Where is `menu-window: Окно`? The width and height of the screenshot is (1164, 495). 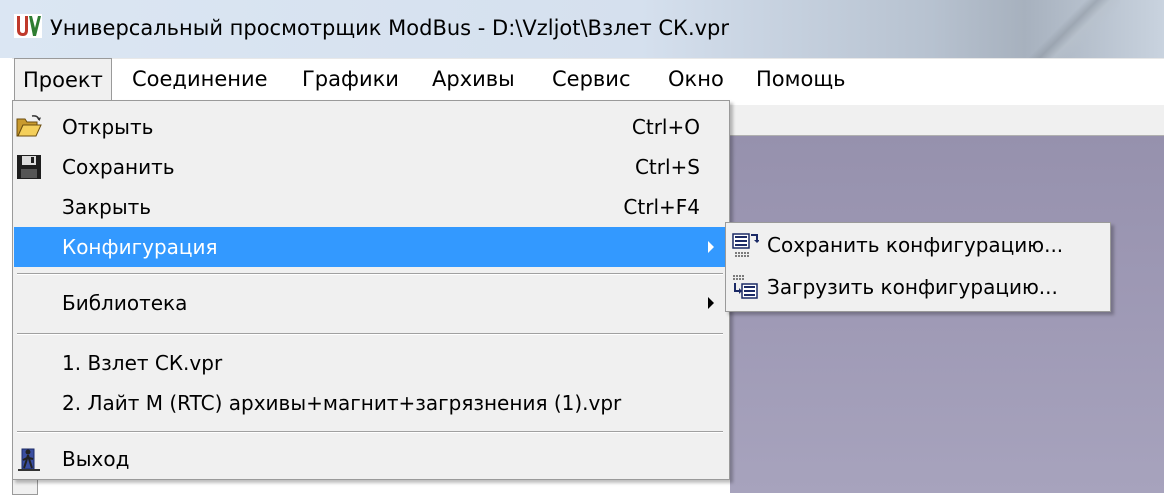
menu-window: Окно is located at coordinates (696, 79).